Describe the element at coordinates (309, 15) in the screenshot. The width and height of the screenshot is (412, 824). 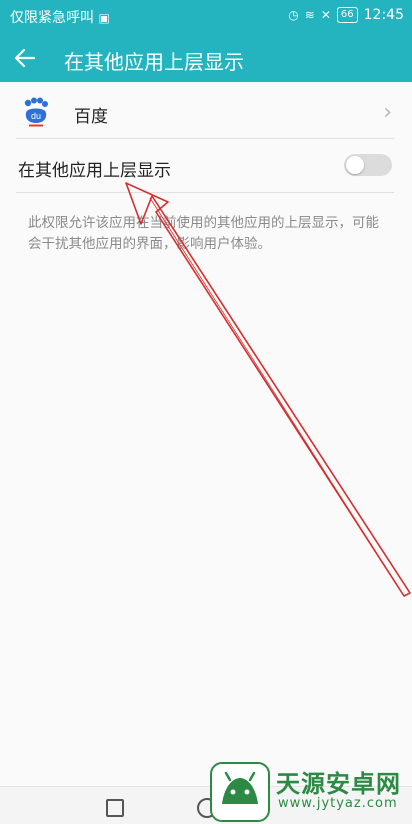
I see `wifi-icon: ≋` at that location.